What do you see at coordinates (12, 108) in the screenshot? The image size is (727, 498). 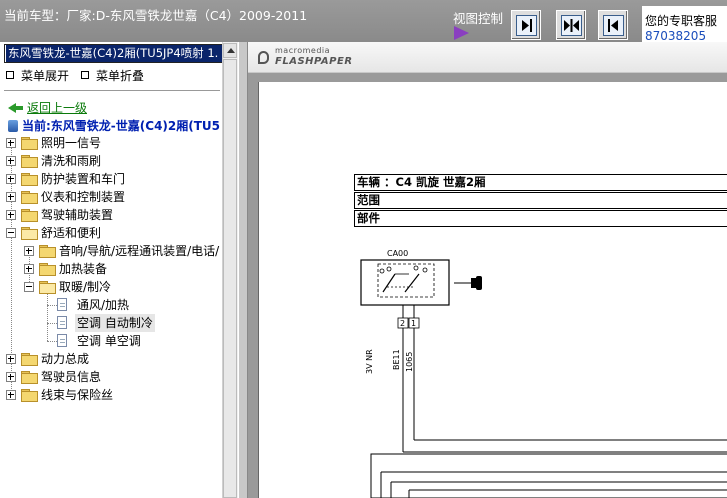 I see `back-arrow-icon` at bounding box center [12, 108].